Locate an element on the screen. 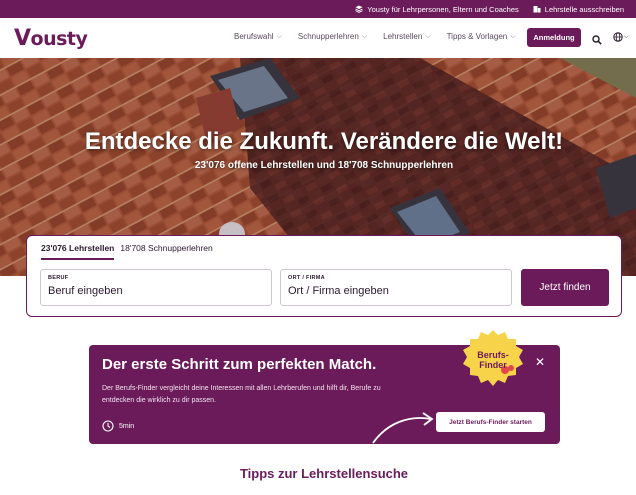  logo-mark: V is located at coordinates (22, 38).